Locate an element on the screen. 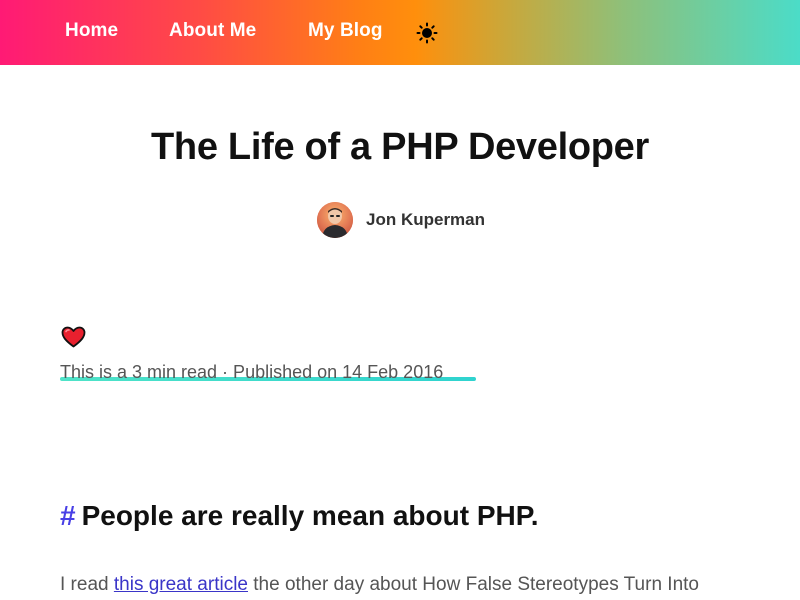  nav-blog-link: My Blog is located at coordinates (345, 31).